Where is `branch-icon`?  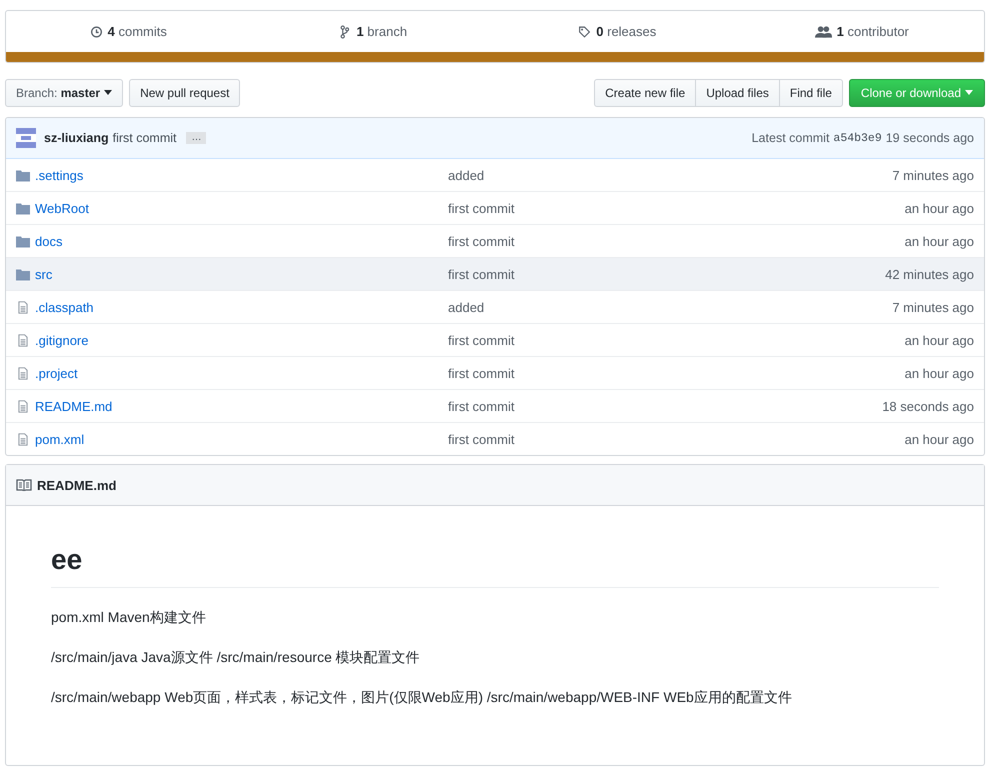 branch-icon is located at coordinates (345, 31).